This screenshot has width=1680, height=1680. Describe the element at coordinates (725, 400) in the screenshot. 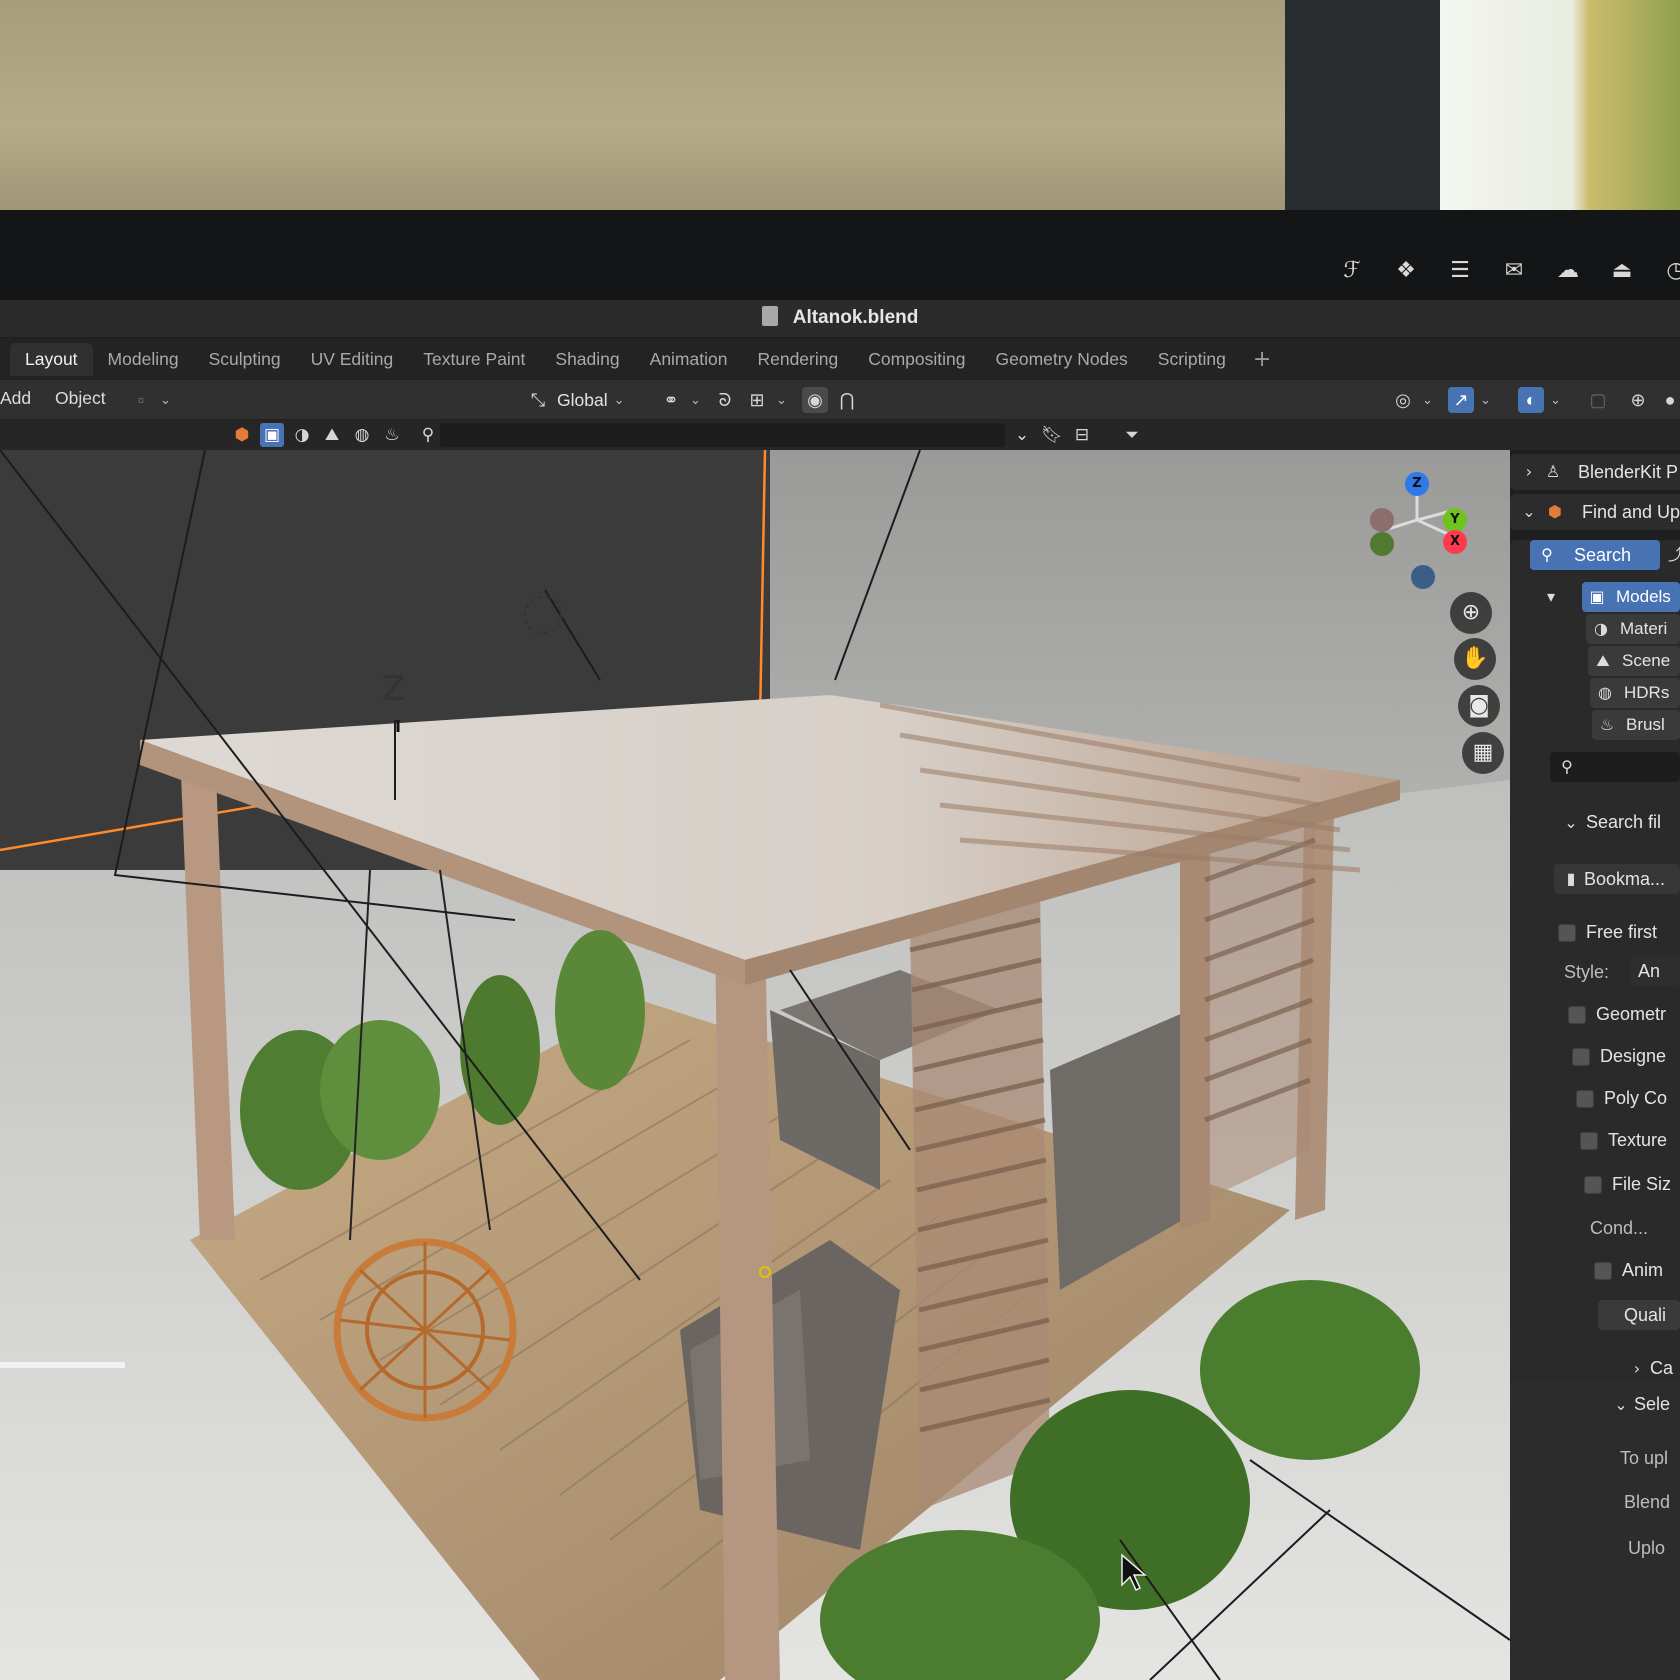

I see `magnet-icon: ᘐ` at that location.